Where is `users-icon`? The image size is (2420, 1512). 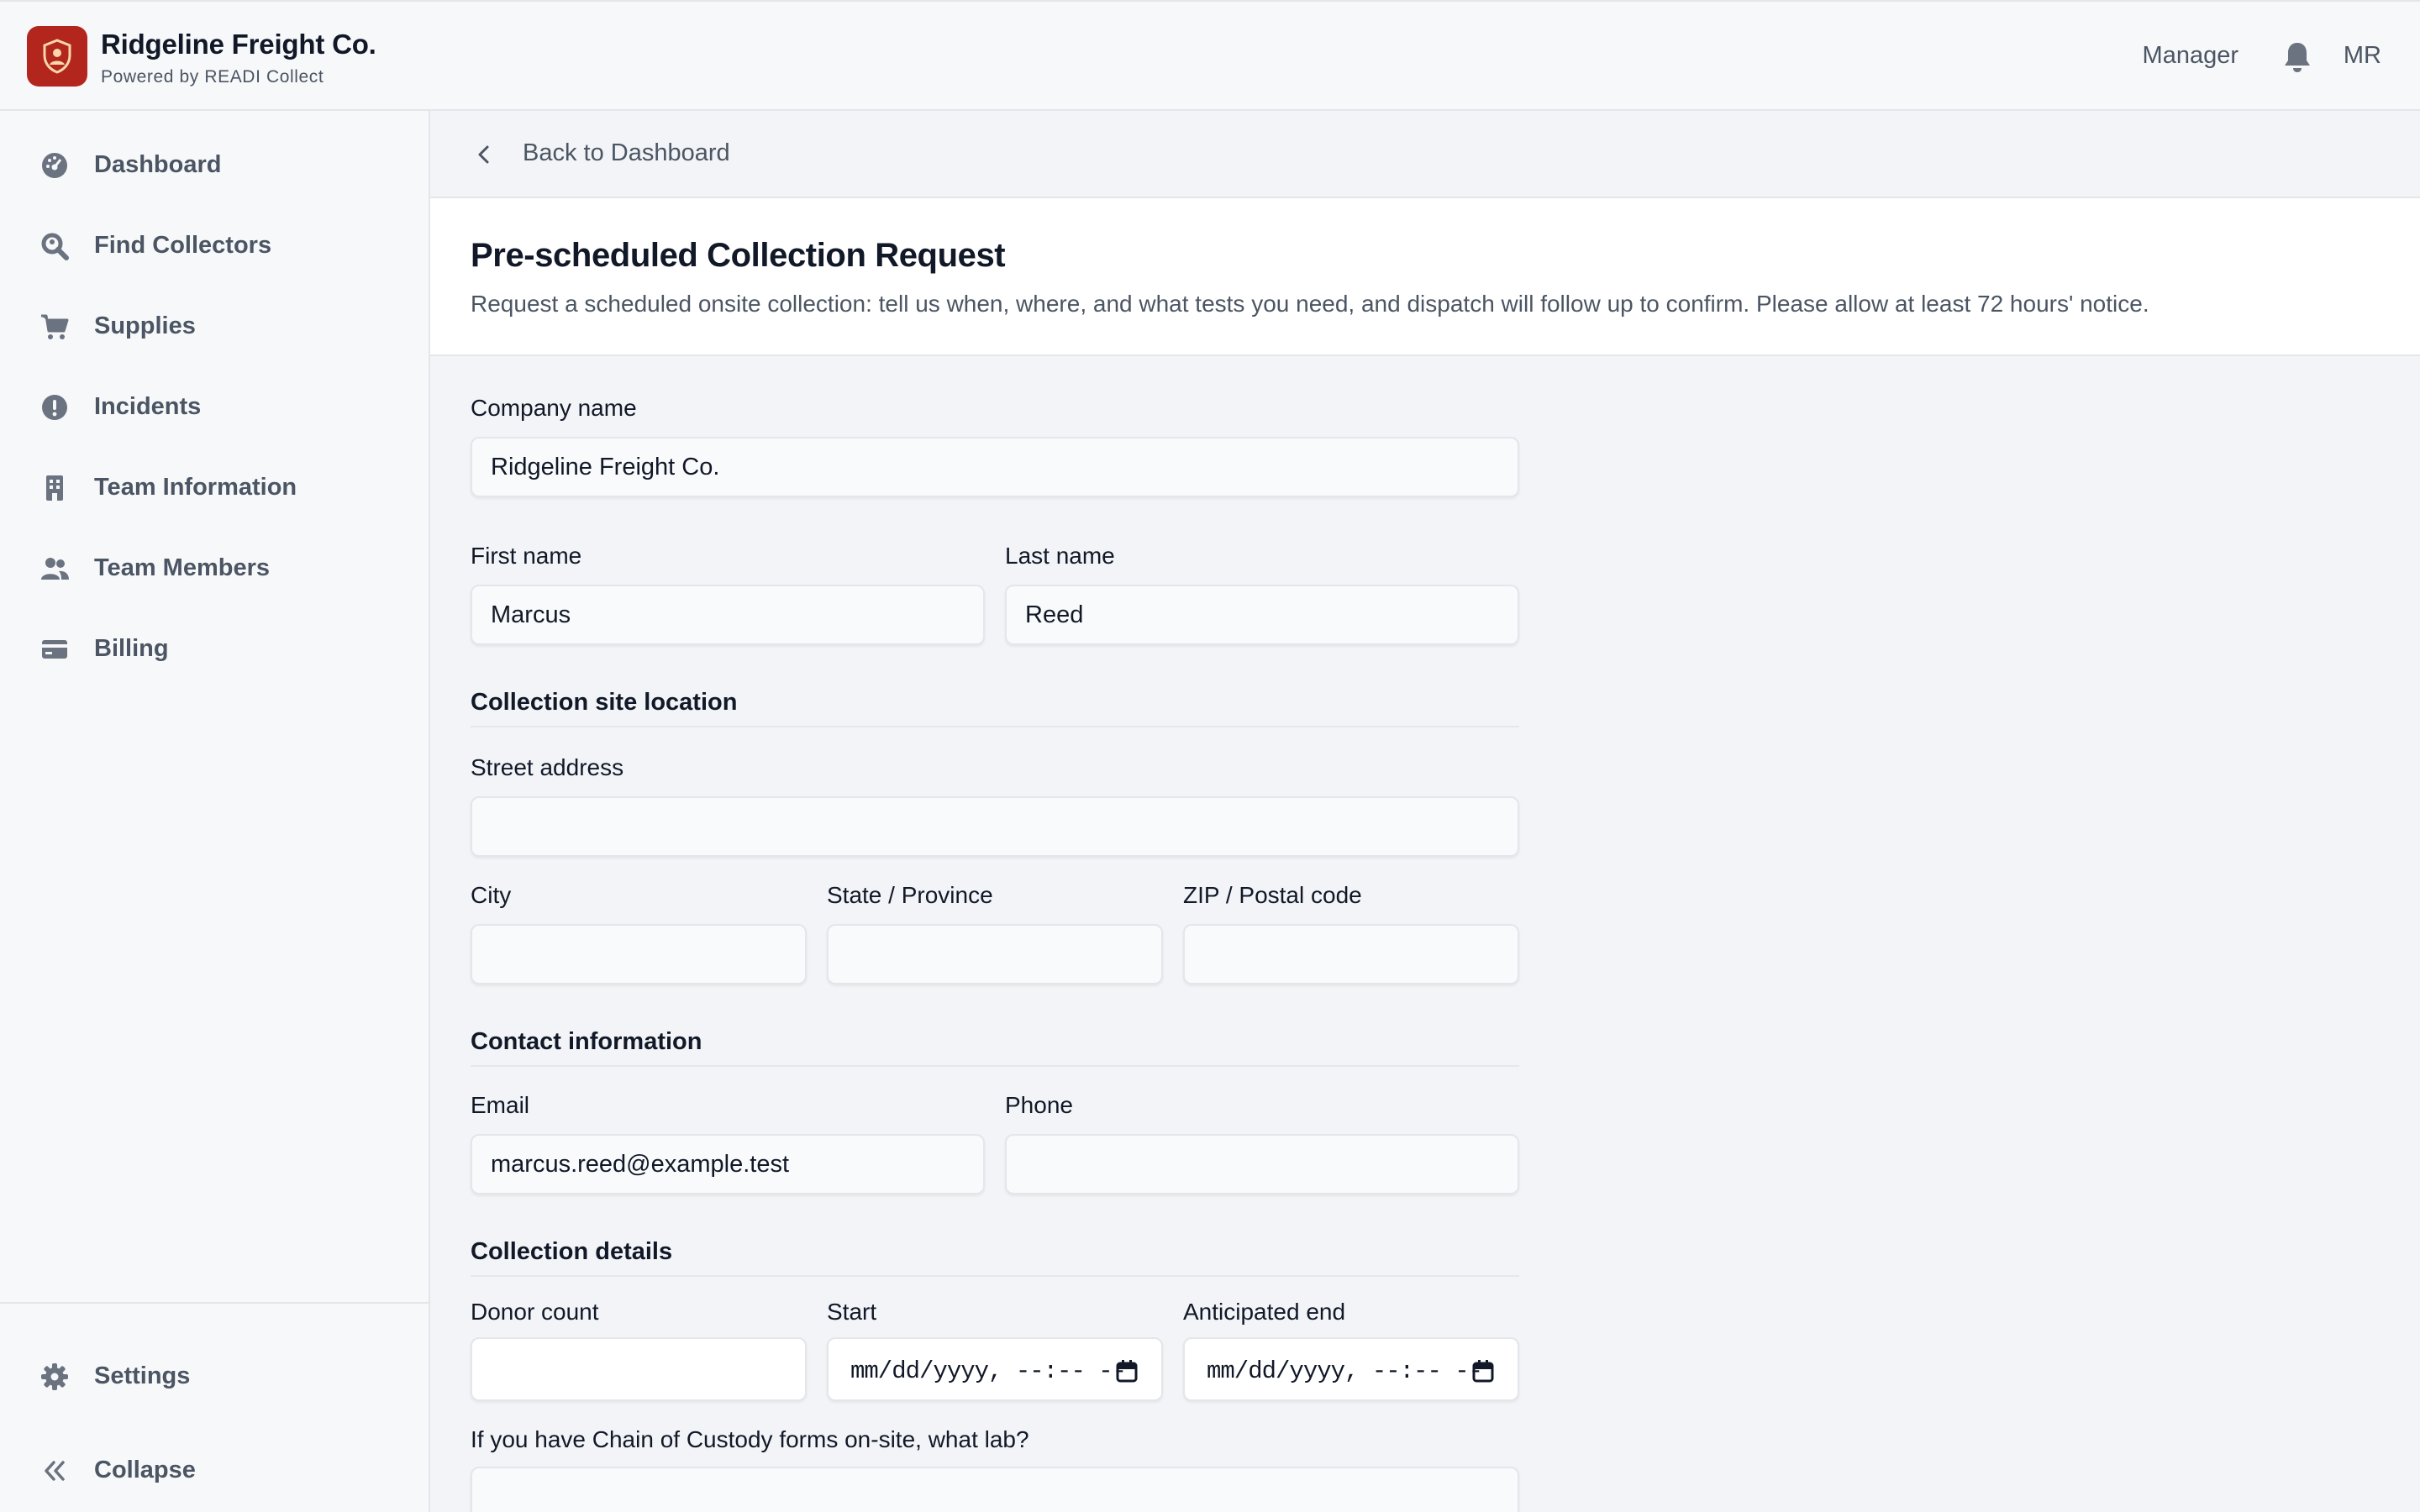
users-icon is located at coordinates (55, 569).